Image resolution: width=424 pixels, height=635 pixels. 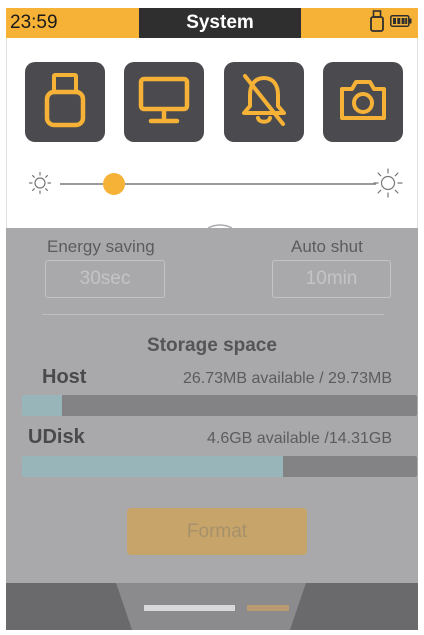 I want to click on mute-notifications-tile, so click(x=263, y=102).